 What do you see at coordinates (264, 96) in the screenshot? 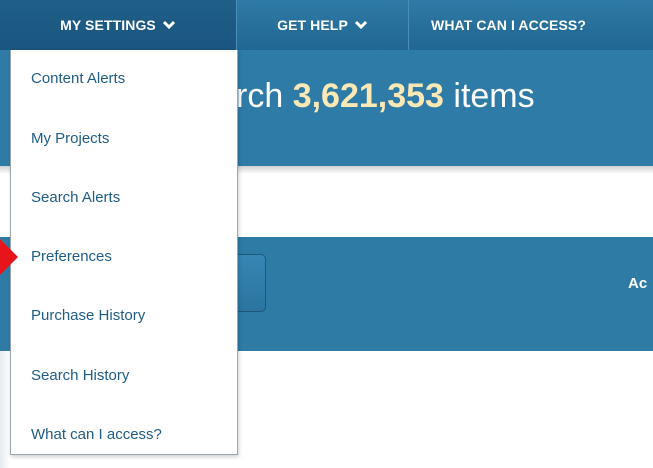
I see `item-count-prefix: rch` at bounding box center [264, 96].